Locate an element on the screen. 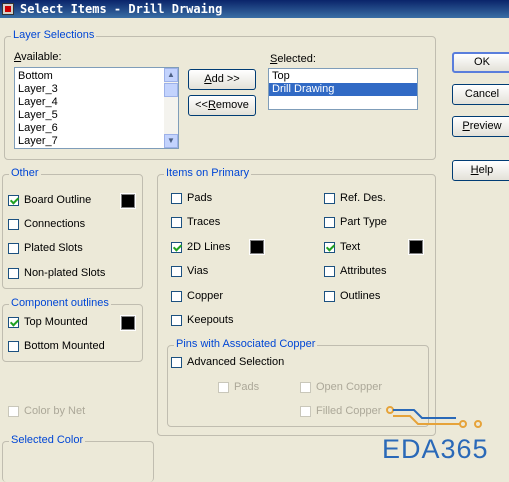 The width and height of the screenshot is (509, 482). top-mounted-checkbox: Top Mounted is located at coordinates (48, 322).